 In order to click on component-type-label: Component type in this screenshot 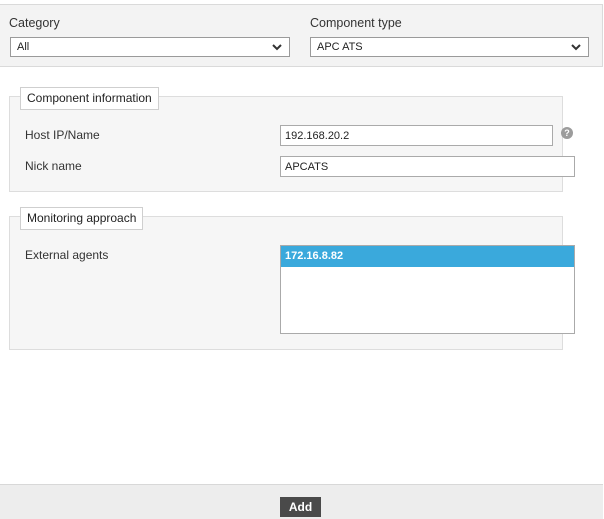, I will do `click(356, 23)`.